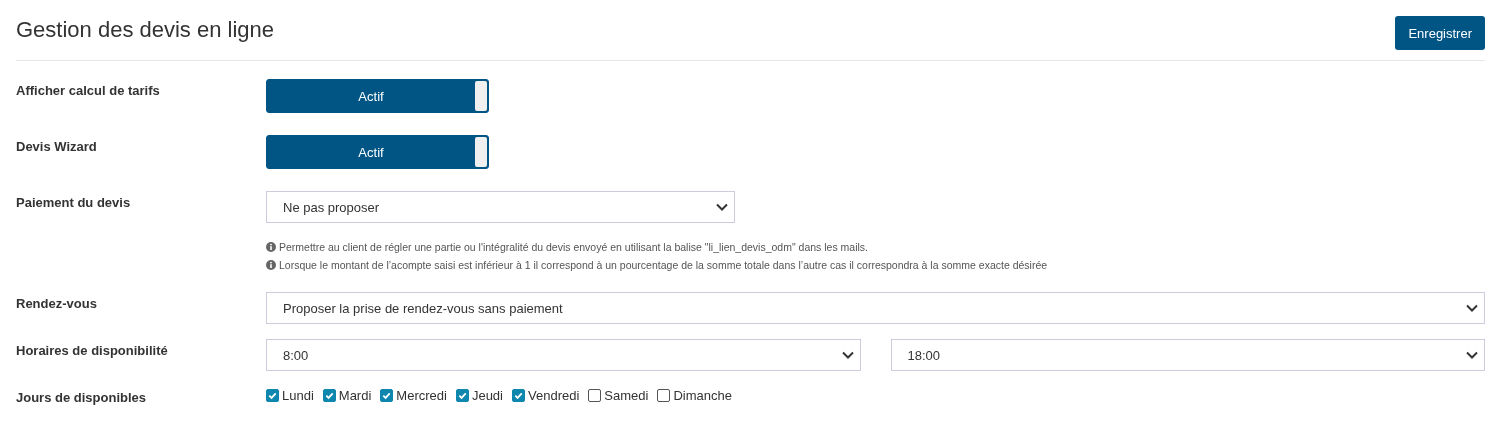 Image resolution: width=1499 pixels, height=448 pixels. What do you see at coordinates (88, 91) in the screenshot?
I see `field-label: Afficher calcul de tarifs` at bounding box center [88, 91].